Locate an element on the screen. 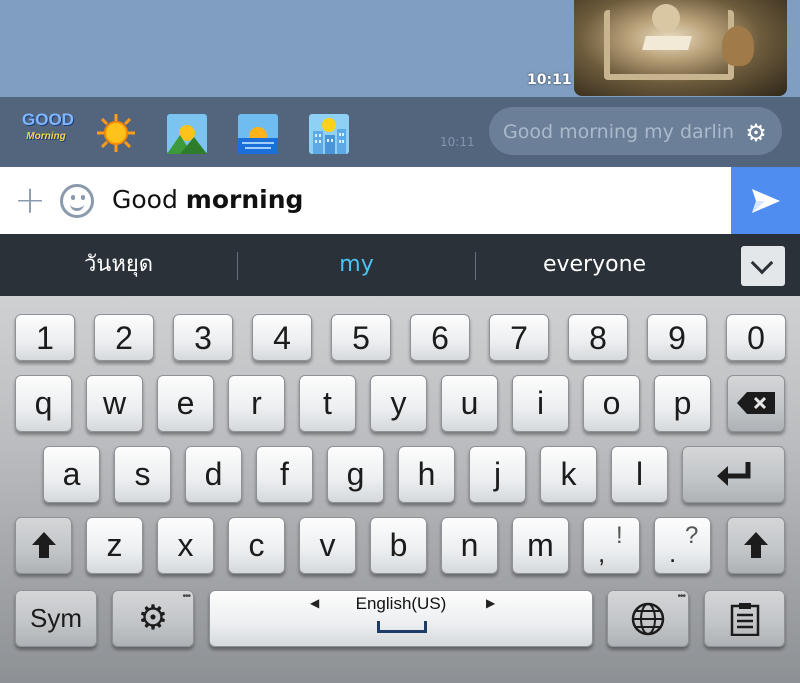  exclamation-label: ! is located at coordinates (619, 535).